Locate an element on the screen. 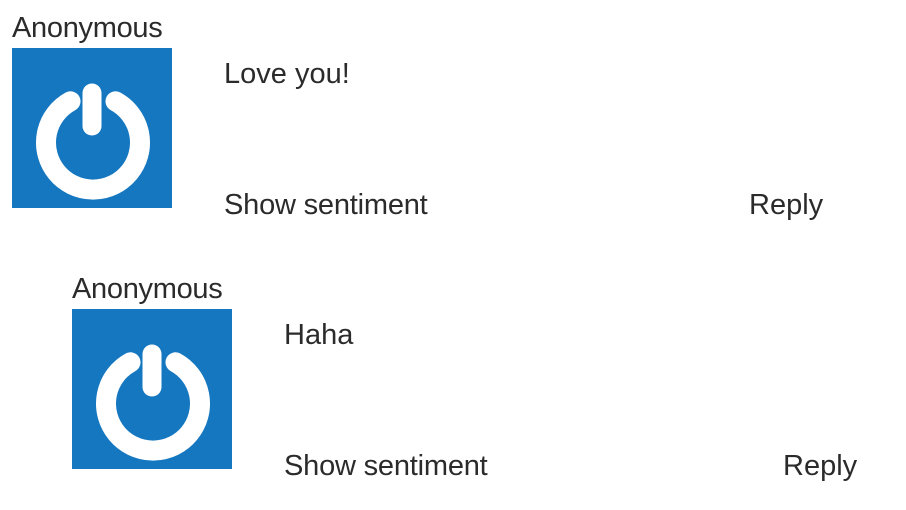 This screenshot has height=510, width=906. comment-text: Love you! is located at coordinates (287, 74).